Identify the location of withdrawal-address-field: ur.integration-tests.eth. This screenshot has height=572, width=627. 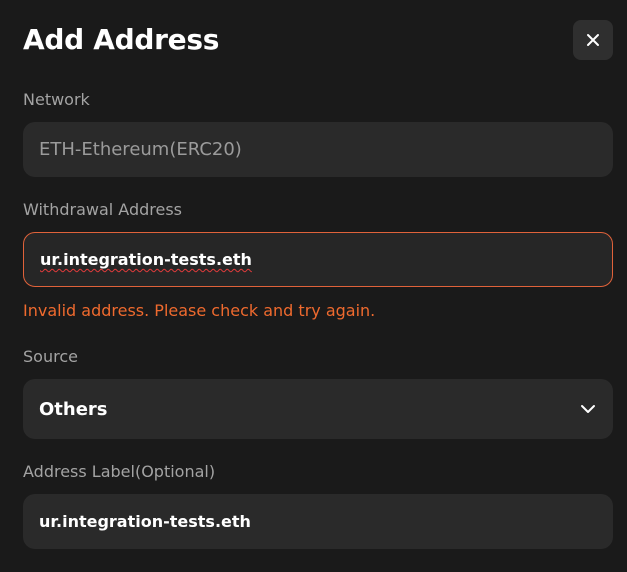
(318, 259).